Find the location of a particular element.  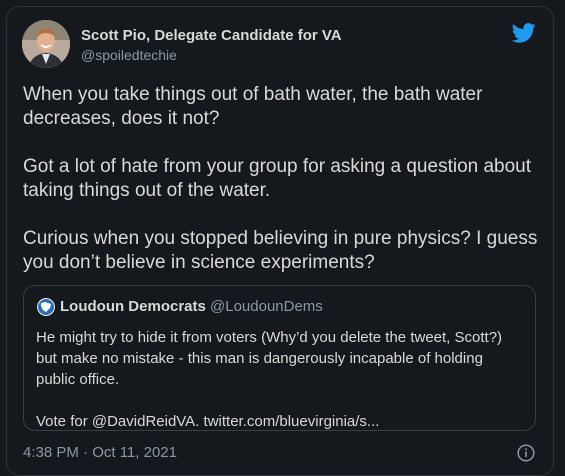

author-avatar is located at coordinates (46, 44).